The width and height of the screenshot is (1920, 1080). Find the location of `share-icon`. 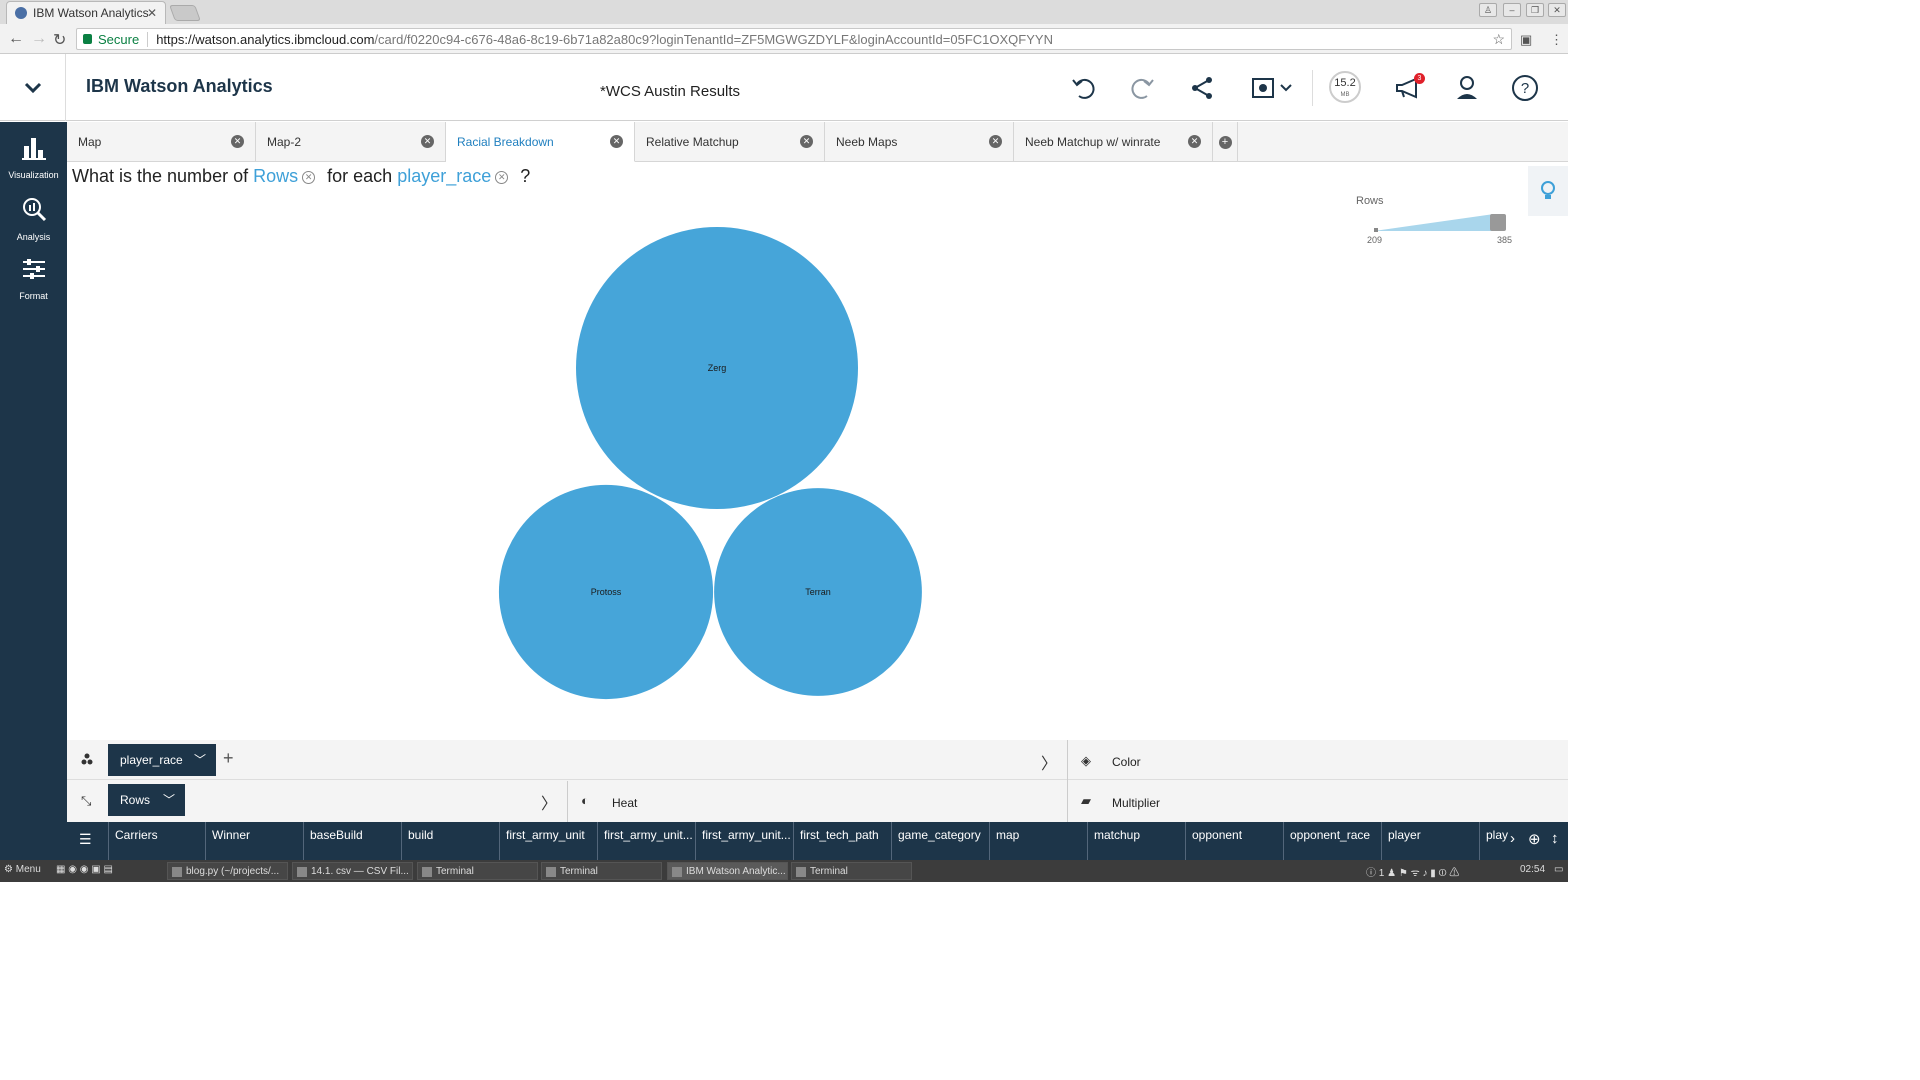

share-icon is located at coordinates (1202, 88).